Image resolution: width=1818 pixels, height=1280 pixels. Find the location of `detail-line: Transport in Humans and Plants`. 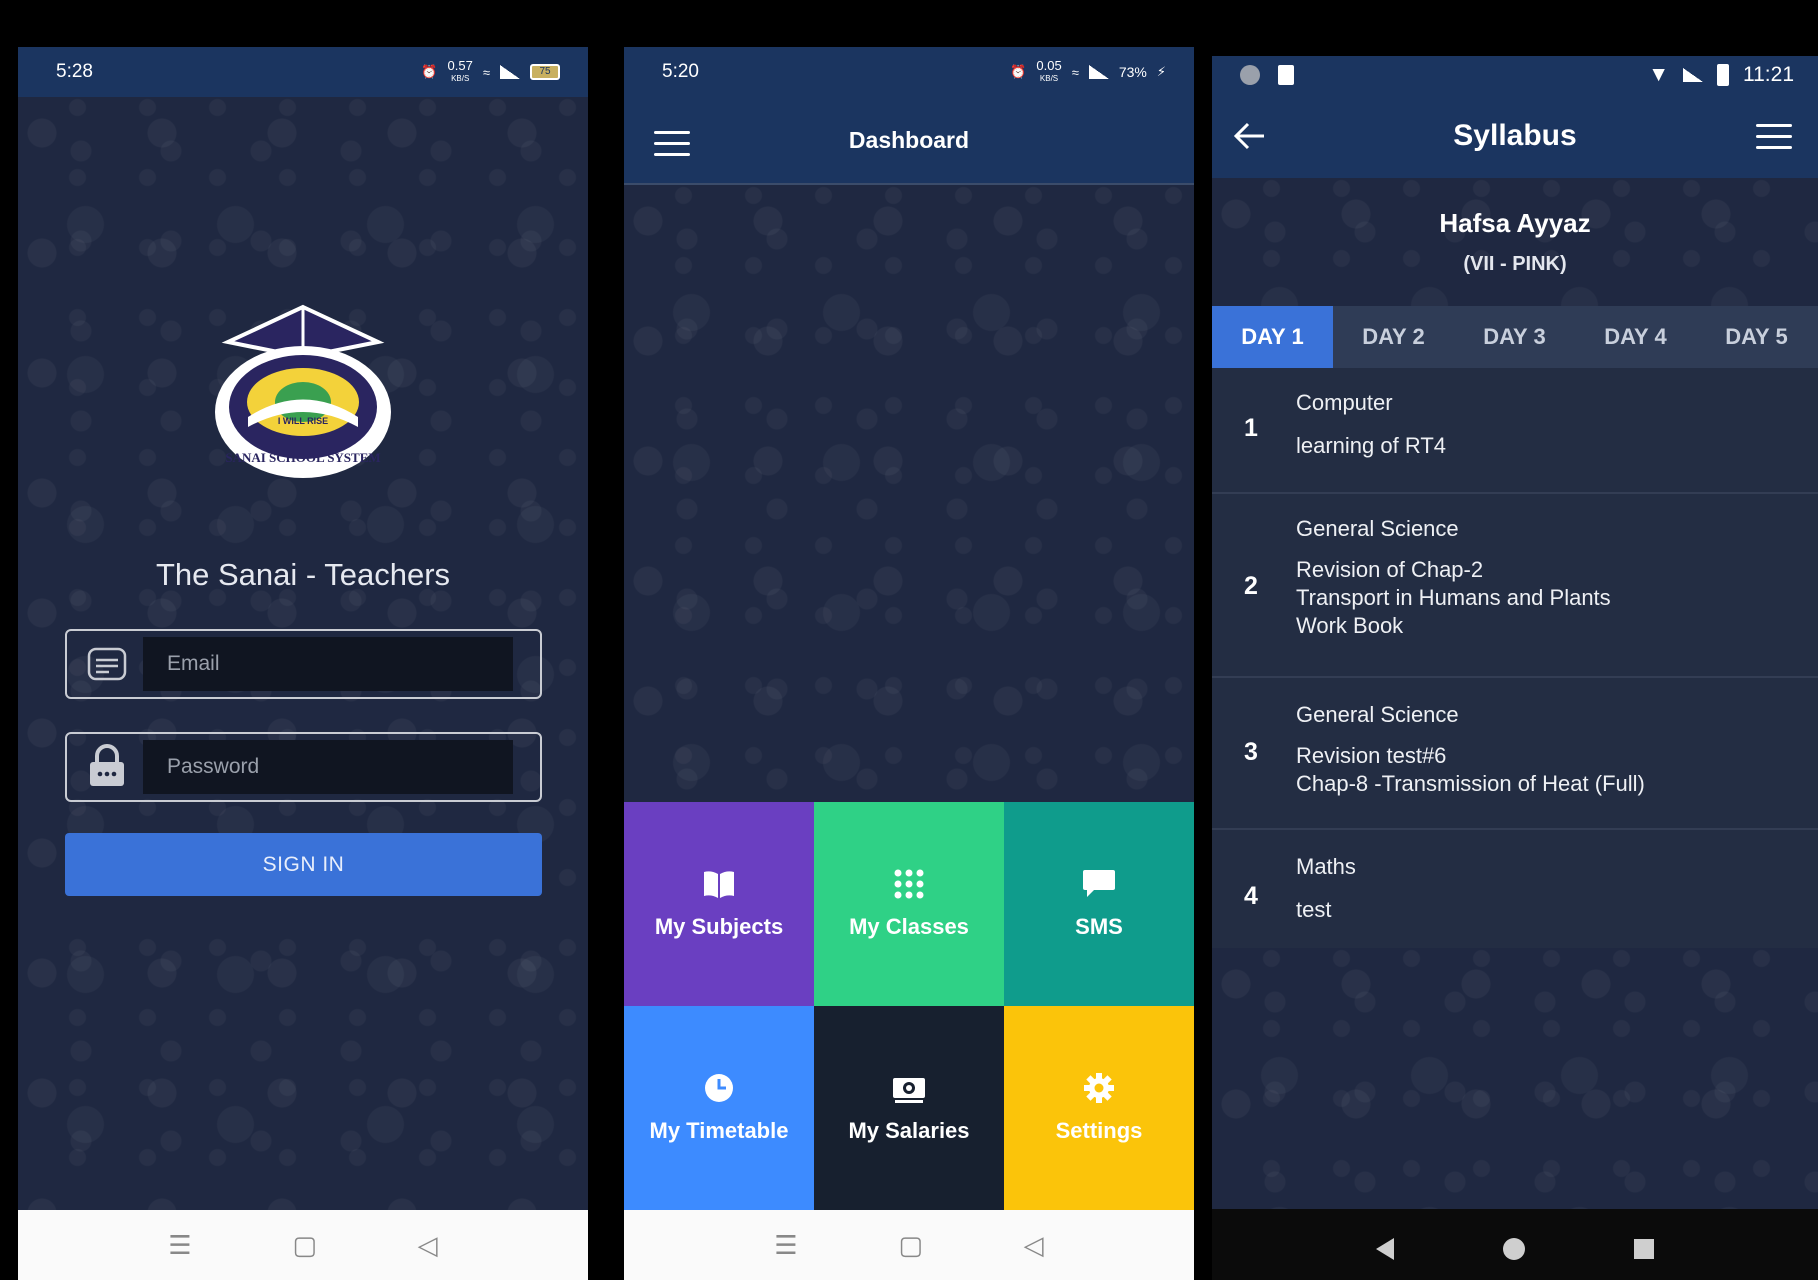

detail-line: Transport in Humans and Plants is located at coordinates (1453, 597).